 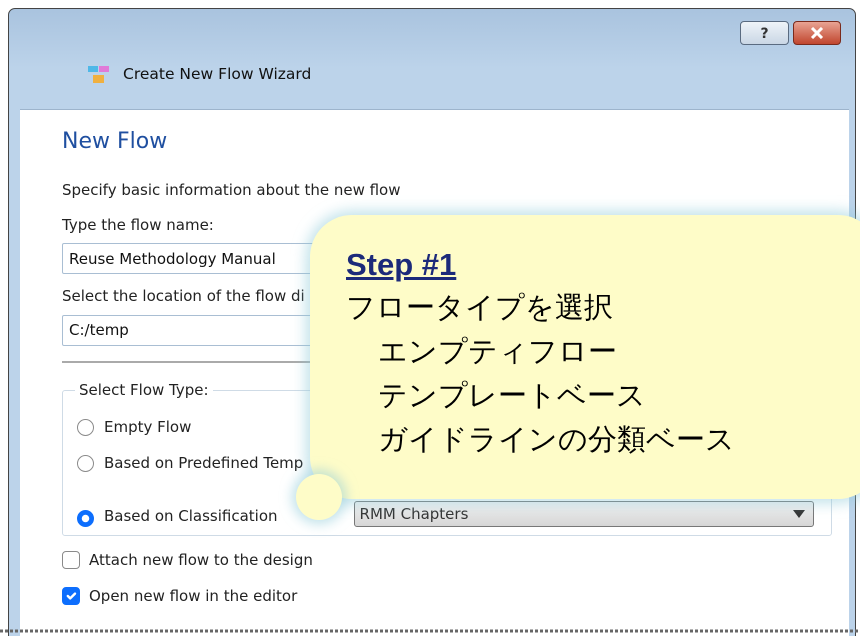 I want to click on window-title: Create New Flow Wizard, so click(x=217, y=75).